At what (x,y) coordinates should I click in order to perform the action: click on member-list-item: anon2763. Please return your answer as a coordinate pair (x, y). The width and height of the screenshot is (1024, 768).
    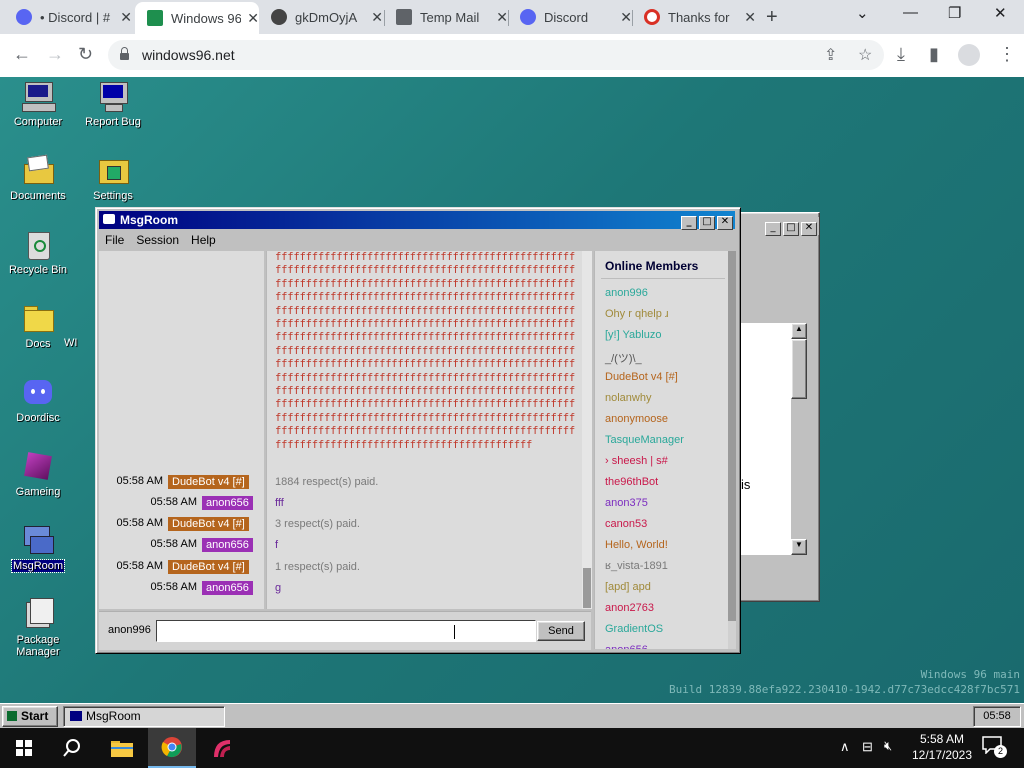
    Looking at the image, I should click on (629, 608).